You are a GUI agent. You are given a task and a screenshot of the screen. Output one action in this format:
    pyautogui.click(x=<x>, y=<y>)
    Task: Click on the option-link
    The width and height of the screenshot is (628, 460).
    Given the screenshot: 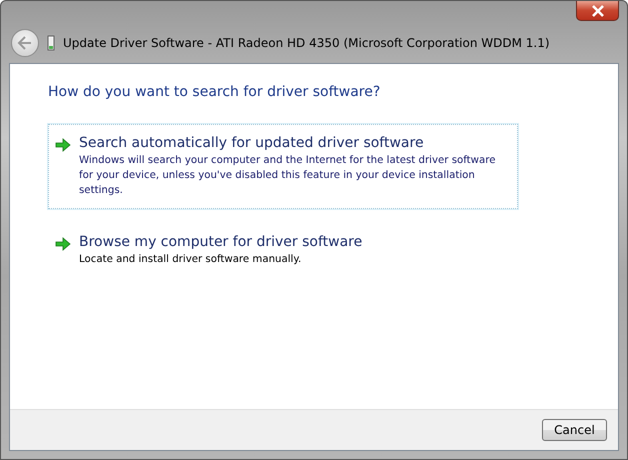 What is the action you would take?
    pyautogui.click(x=283, y=166)
    